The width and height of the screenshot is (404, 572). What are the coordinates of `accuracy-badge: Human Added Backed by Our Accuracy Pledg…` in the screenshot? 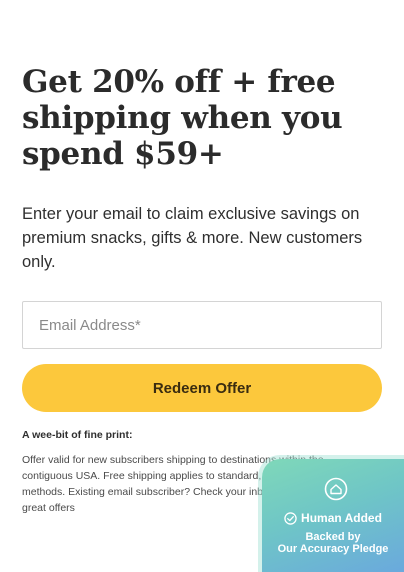 It's located at (333, 515).